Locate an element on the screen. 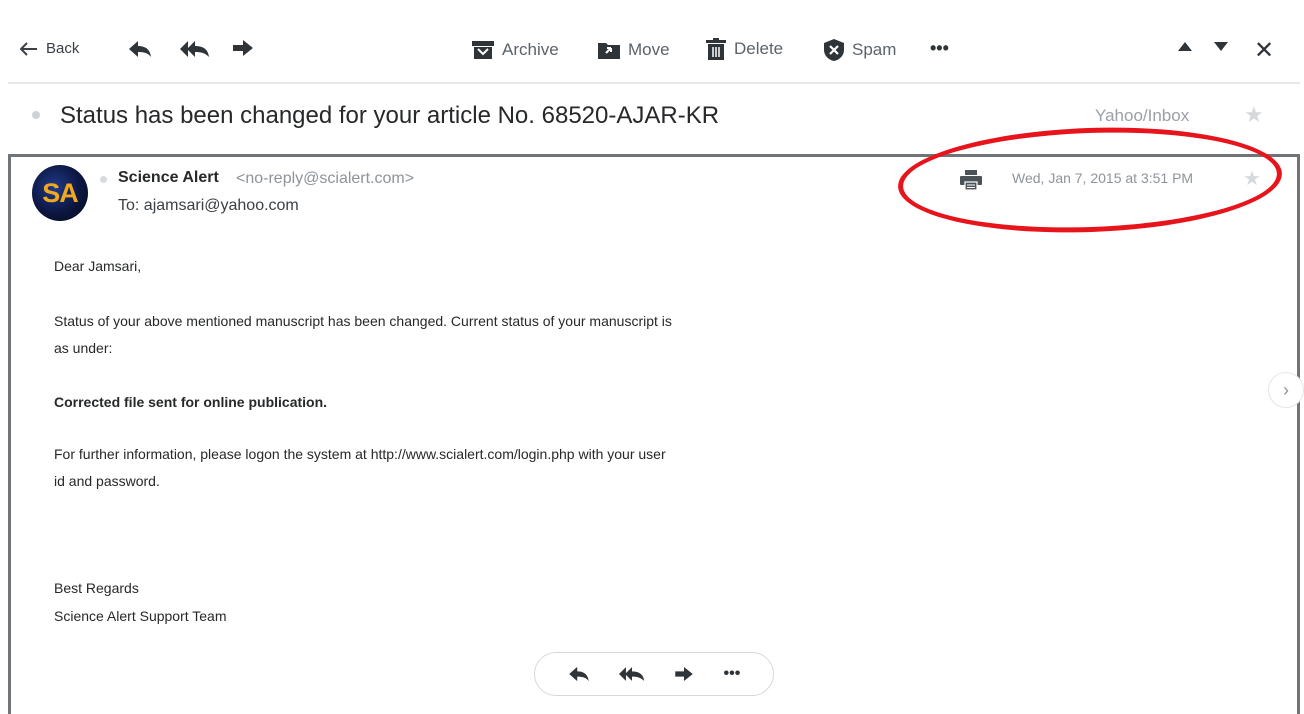  trash-icon is located at coordinates (716, 49).